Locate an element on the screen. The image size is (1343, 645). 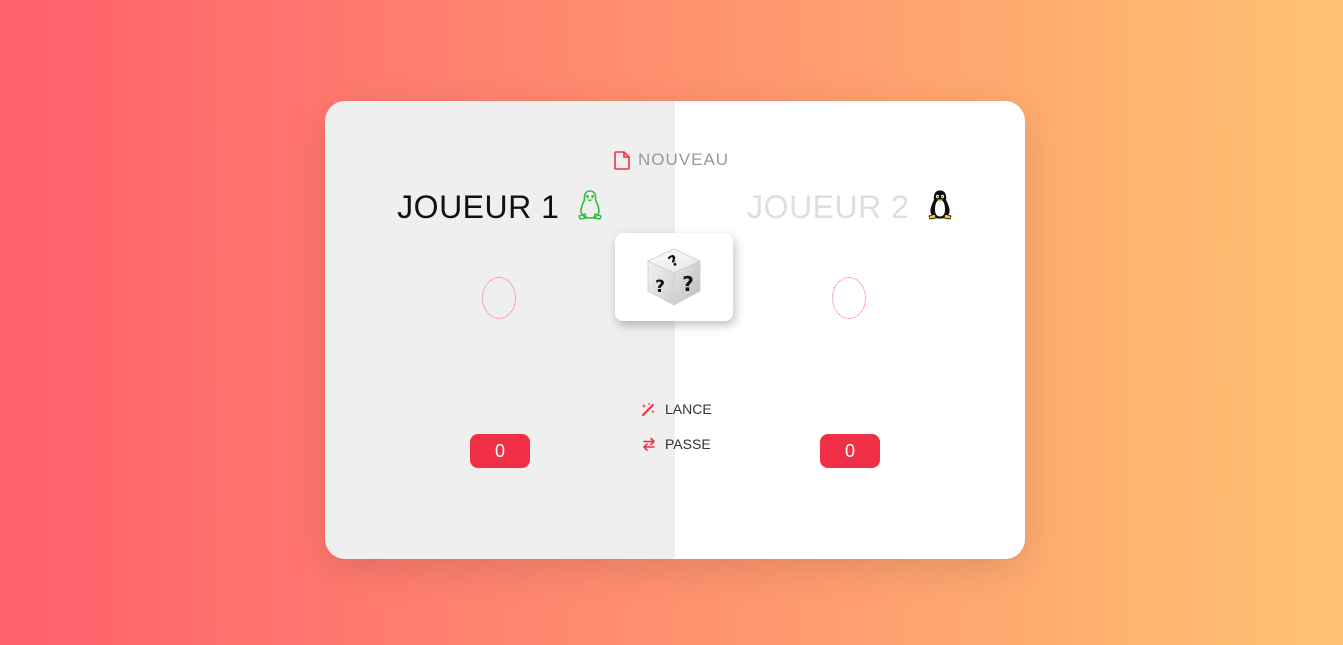
player-1-total-score: 0 is located at coordinates (500, 451).